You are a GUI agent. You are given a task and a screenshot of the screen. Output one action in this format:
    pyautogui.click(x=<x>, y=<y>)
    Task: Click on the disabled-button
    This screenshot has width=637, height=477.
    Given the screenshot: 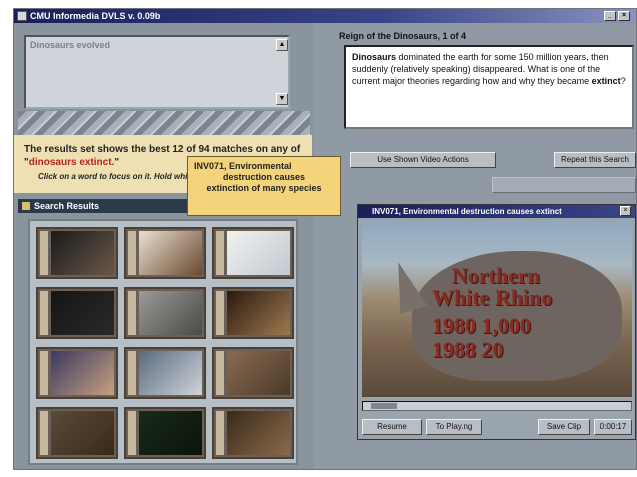 What is the action you would take?
    pyautogui.click(x=564, y=185)
    